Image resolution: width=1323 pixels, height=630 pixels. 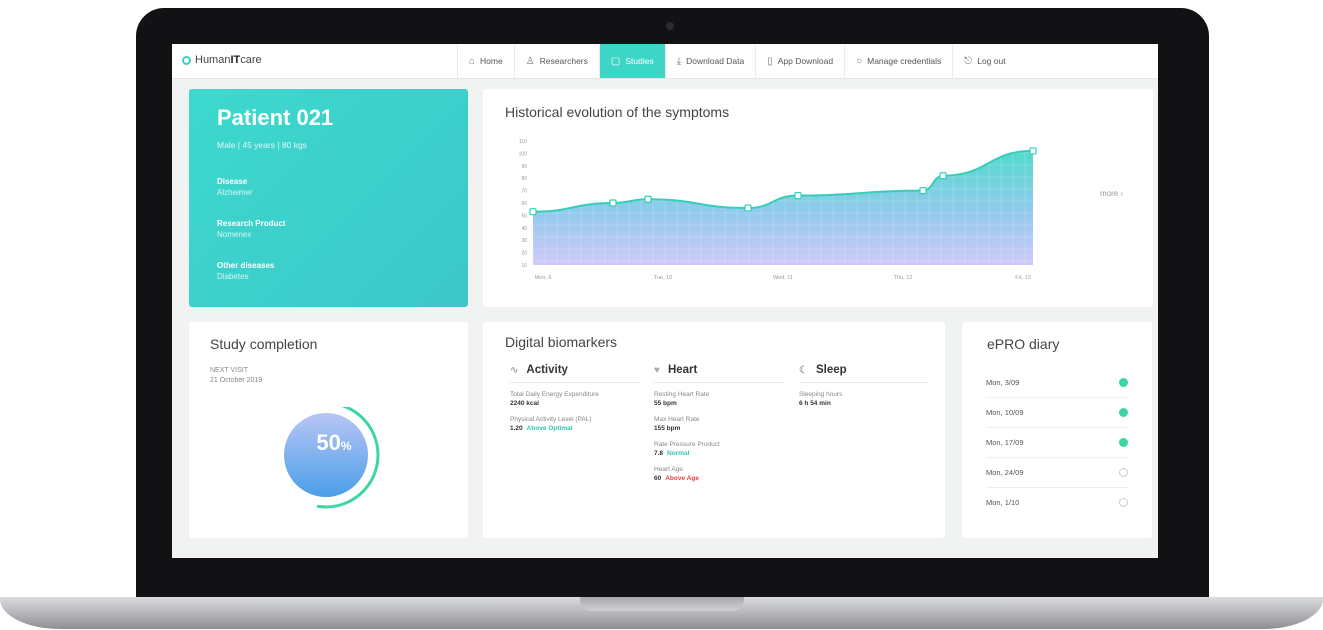 I want to click on y-tick-label: 60, so click(x=524, y=204).